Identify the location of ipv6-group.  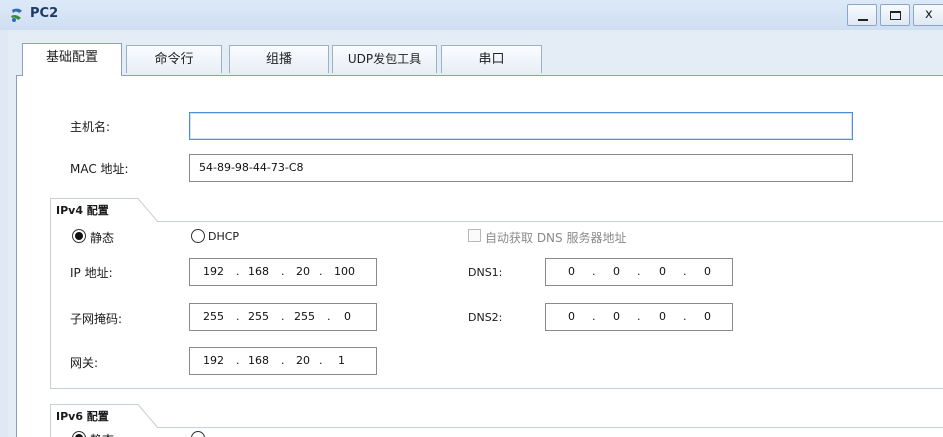
(496, 432).